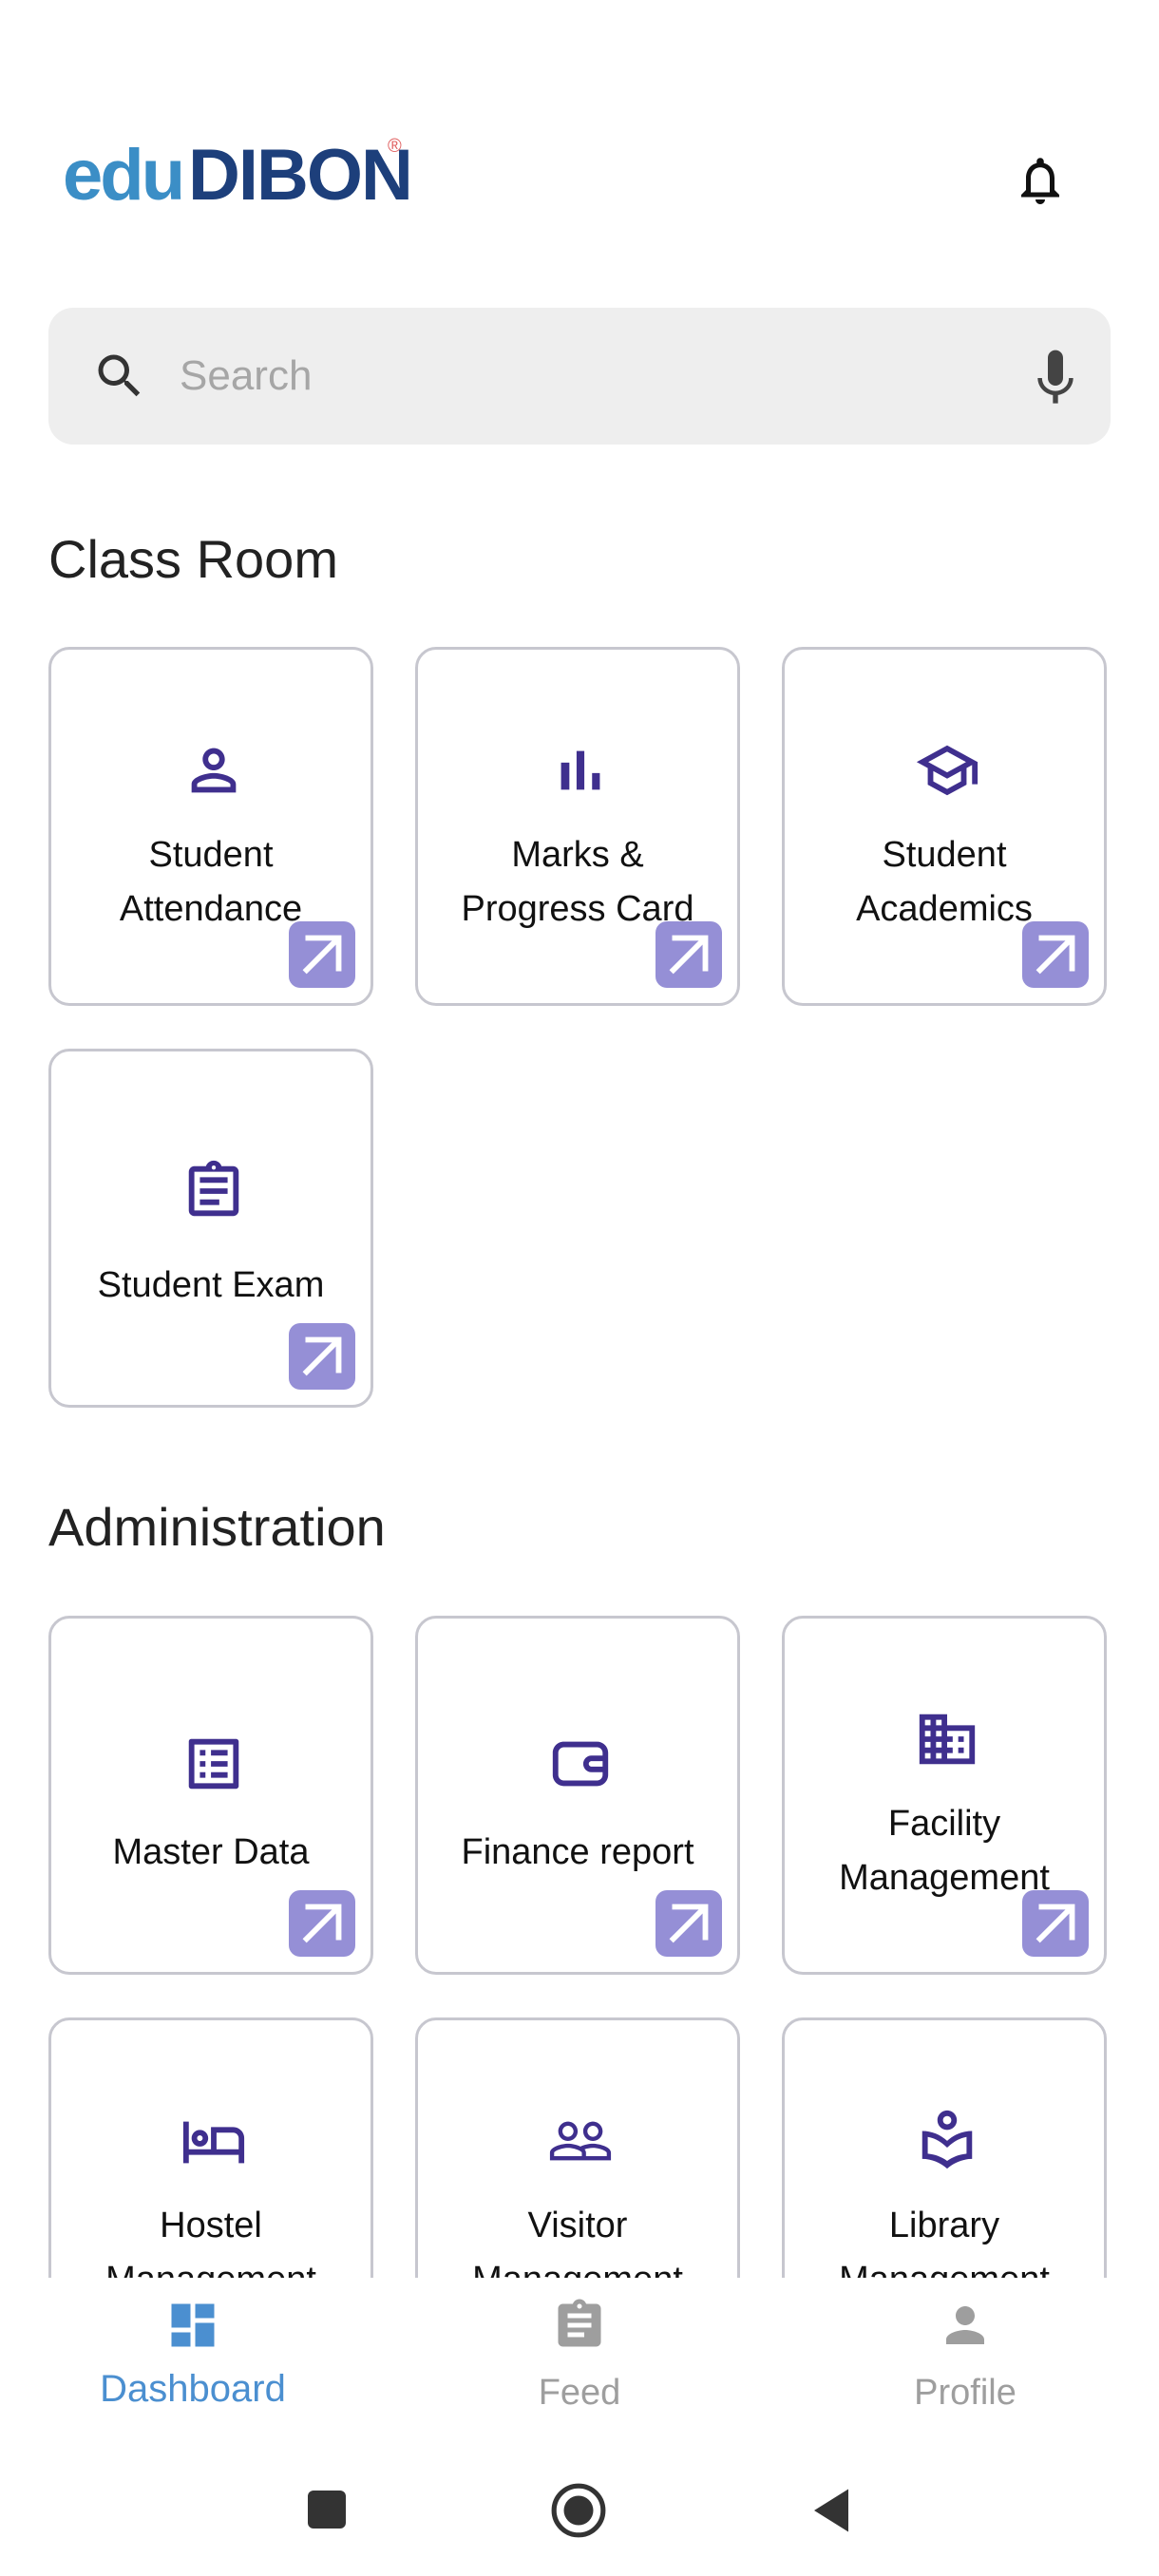  What do you see at coordinates (210, 826) in the screenshot?
I see `card-student-attendance: Student Attendance` at bounding box center [210, 826].